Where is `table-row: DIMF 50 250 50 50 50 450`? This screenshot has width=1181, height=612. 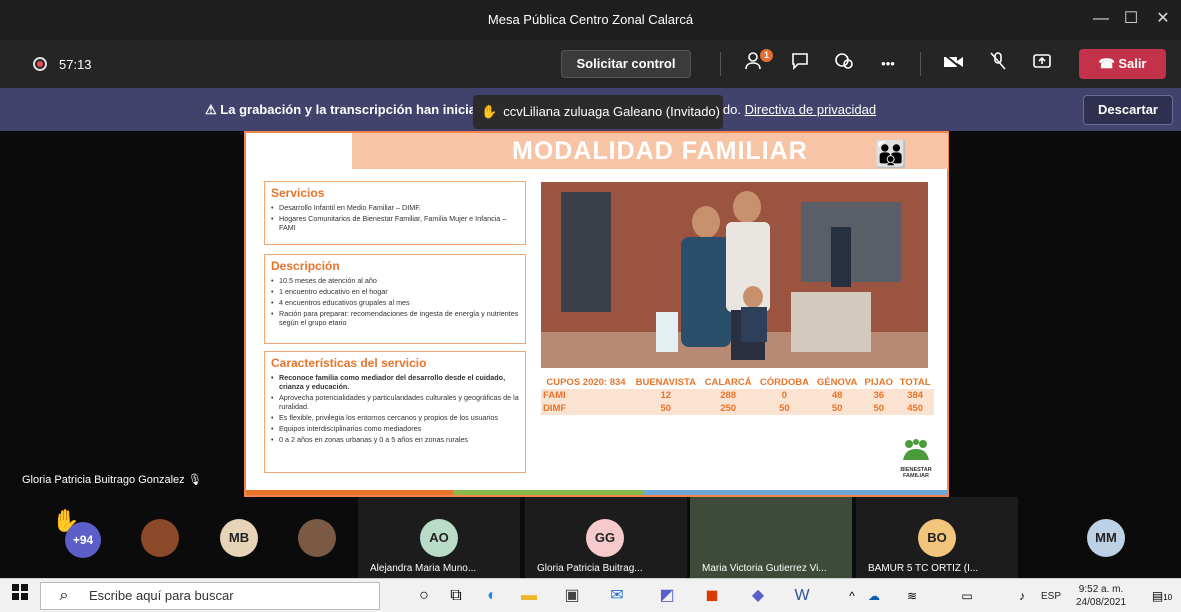
table-row: DIMF 50 250 50 50 50 450 is located at coordinates (737, 408).